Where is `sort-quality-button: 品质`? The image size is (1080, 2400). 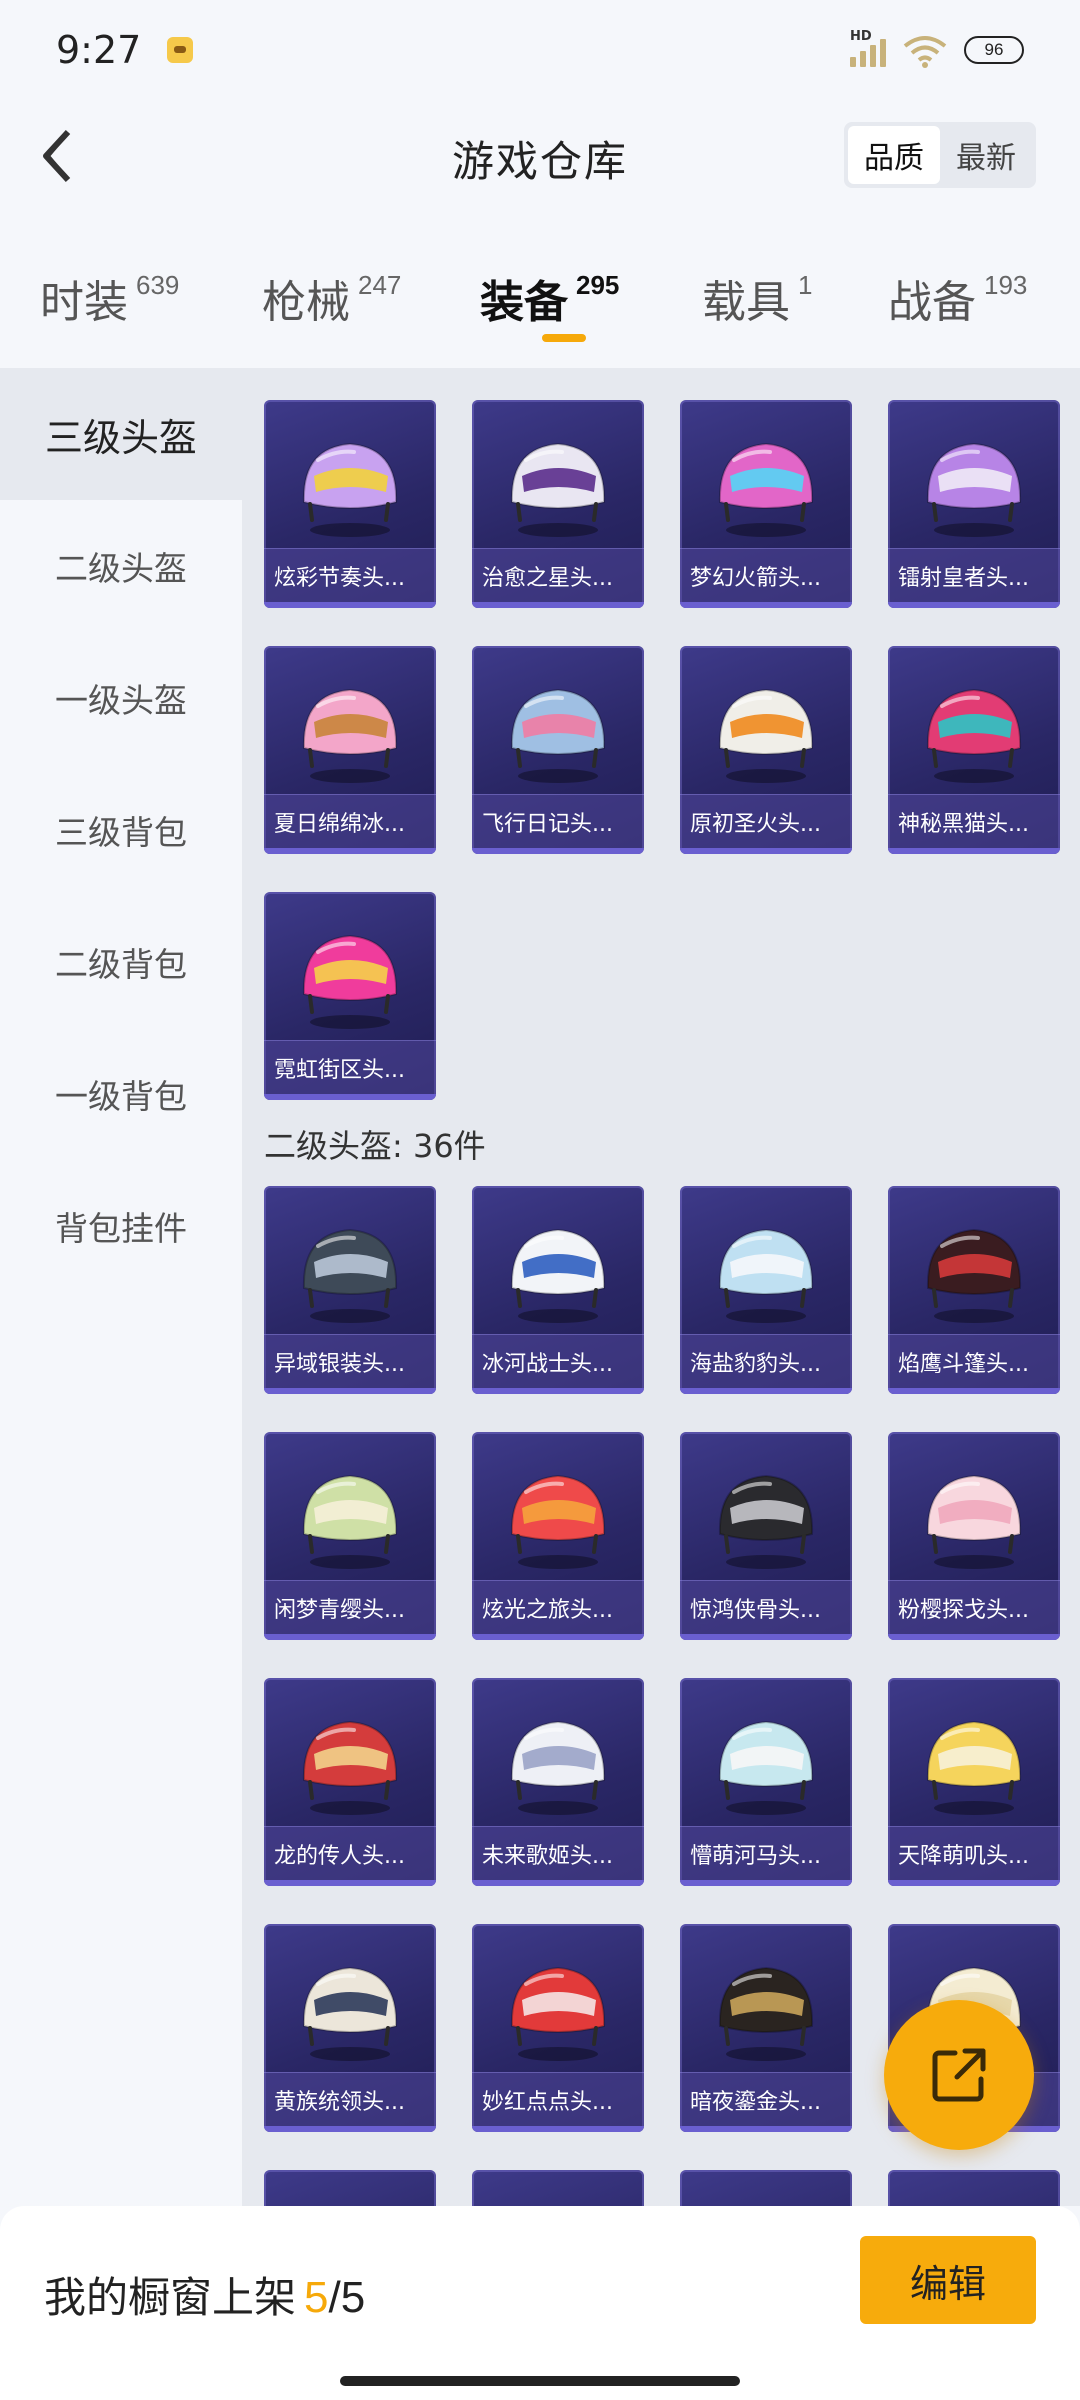 sort-quality-button: 品质 is located at coordinates (894, 155).